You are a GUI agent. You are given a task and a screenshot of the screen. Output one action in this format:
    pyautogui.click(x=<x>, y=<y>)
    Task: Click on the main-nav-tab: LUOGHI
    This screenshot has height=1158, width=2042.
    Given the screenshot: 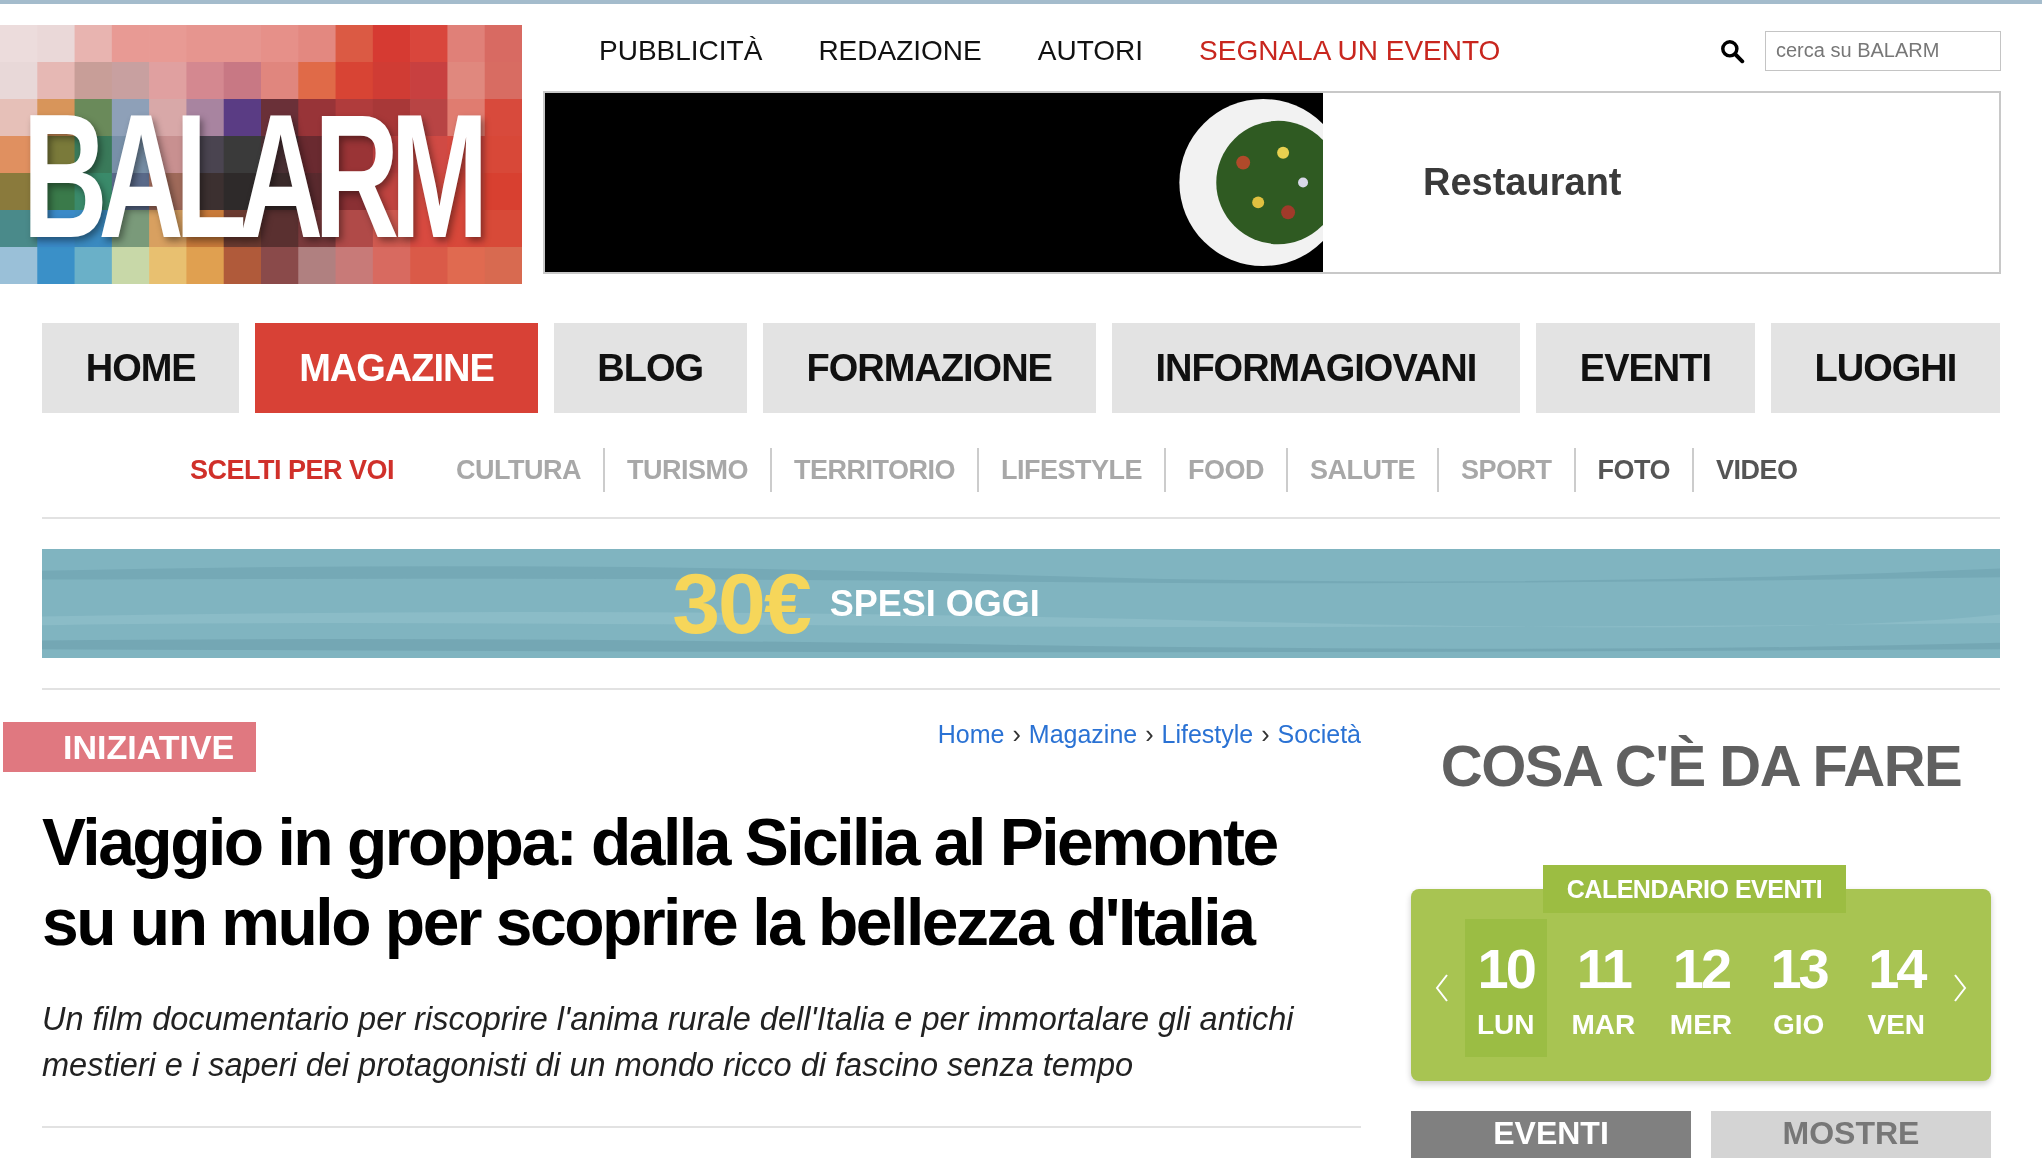 What is the action you would take?
    pyautogui.click(x=1885, y=368)
    